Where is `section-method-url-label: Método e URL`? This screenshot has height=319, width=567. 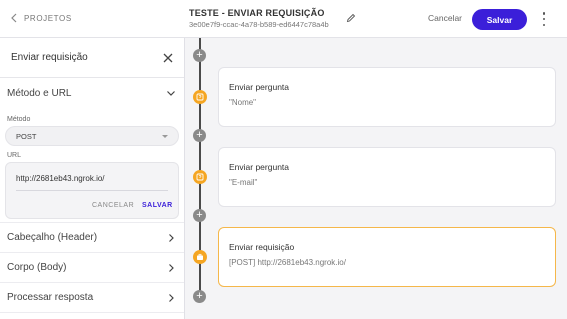 section-method-url-label: Método e URL is located at coordinates (39, 93).